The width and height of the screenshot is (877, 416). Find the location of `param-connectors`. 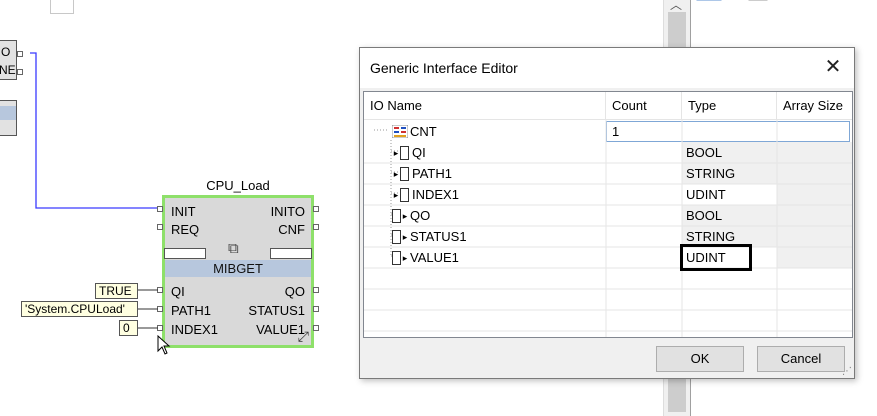

param-connectors is located at coordinates (148, 309).